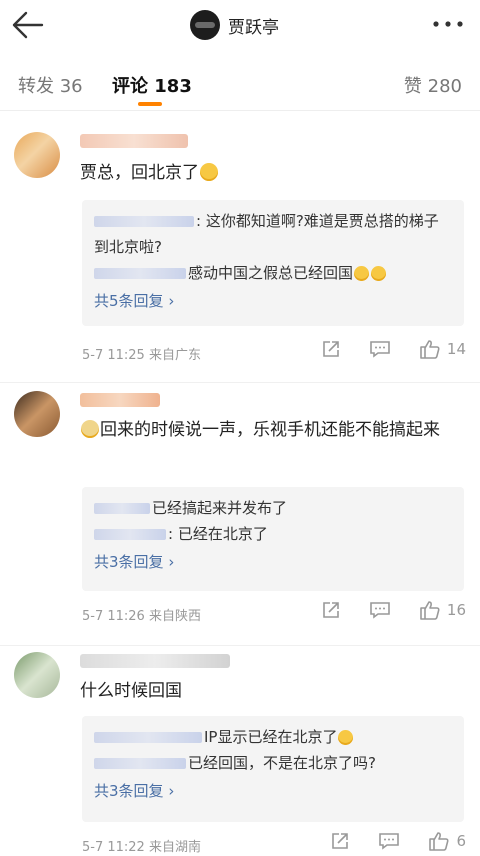  I want to click on tab-bar: 转发 36 评论 183 赞 280, so click(240, 85).